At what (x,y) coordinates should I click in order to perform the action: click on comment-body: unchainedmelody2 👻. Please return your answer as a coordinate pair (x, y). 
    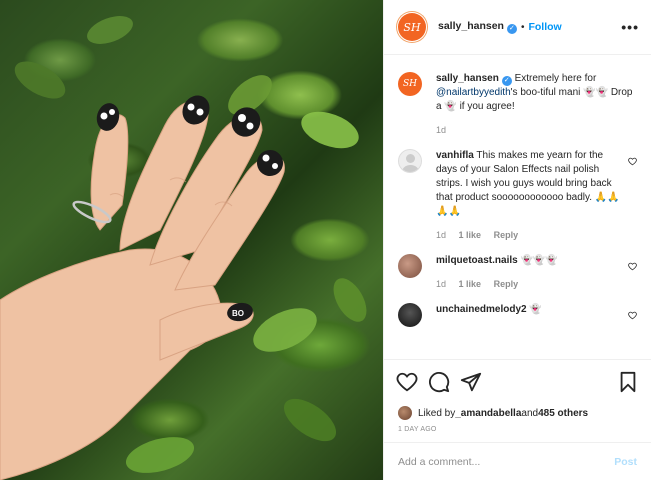
    Looking at the image, I should click on (529, 315).